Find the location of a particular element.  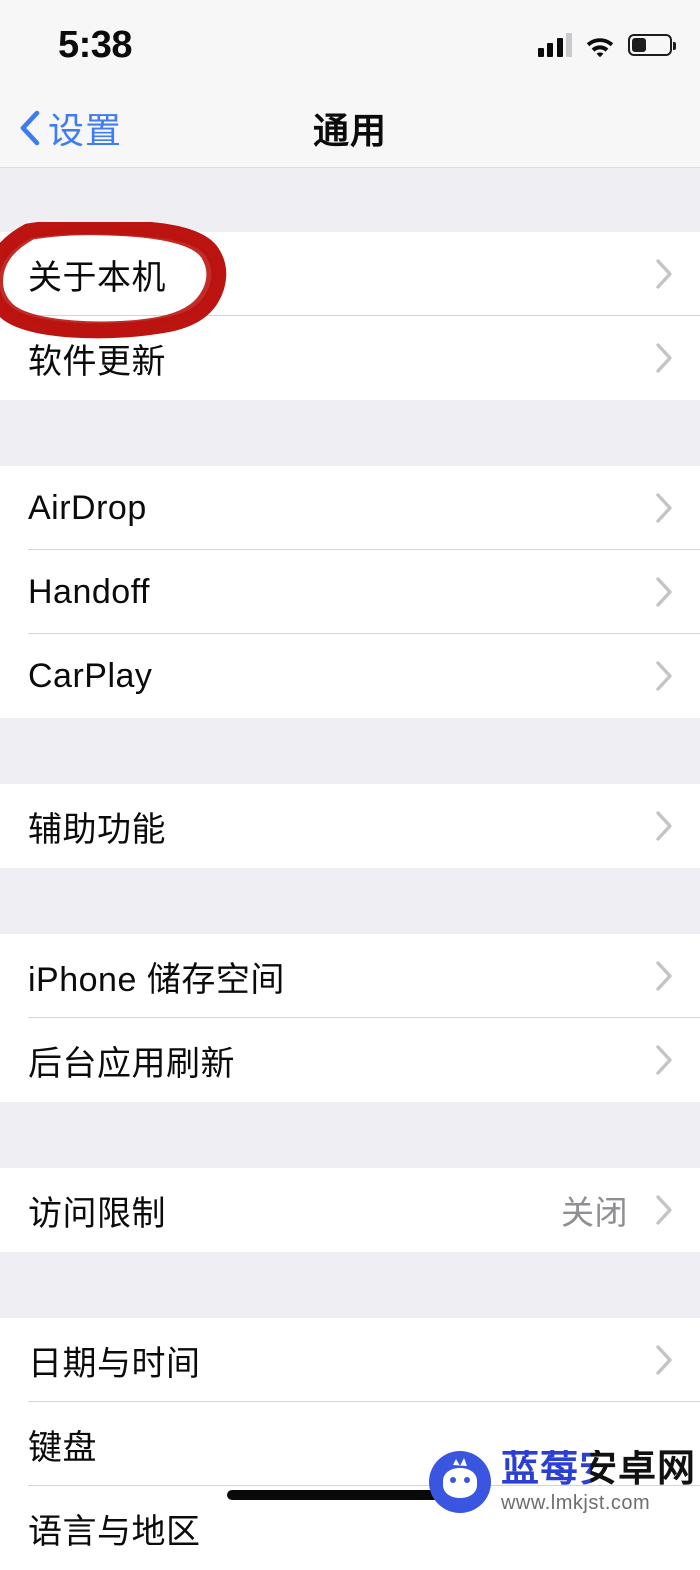

settings-row-airdrop: AirDrop is located at coordinates (350, 508).